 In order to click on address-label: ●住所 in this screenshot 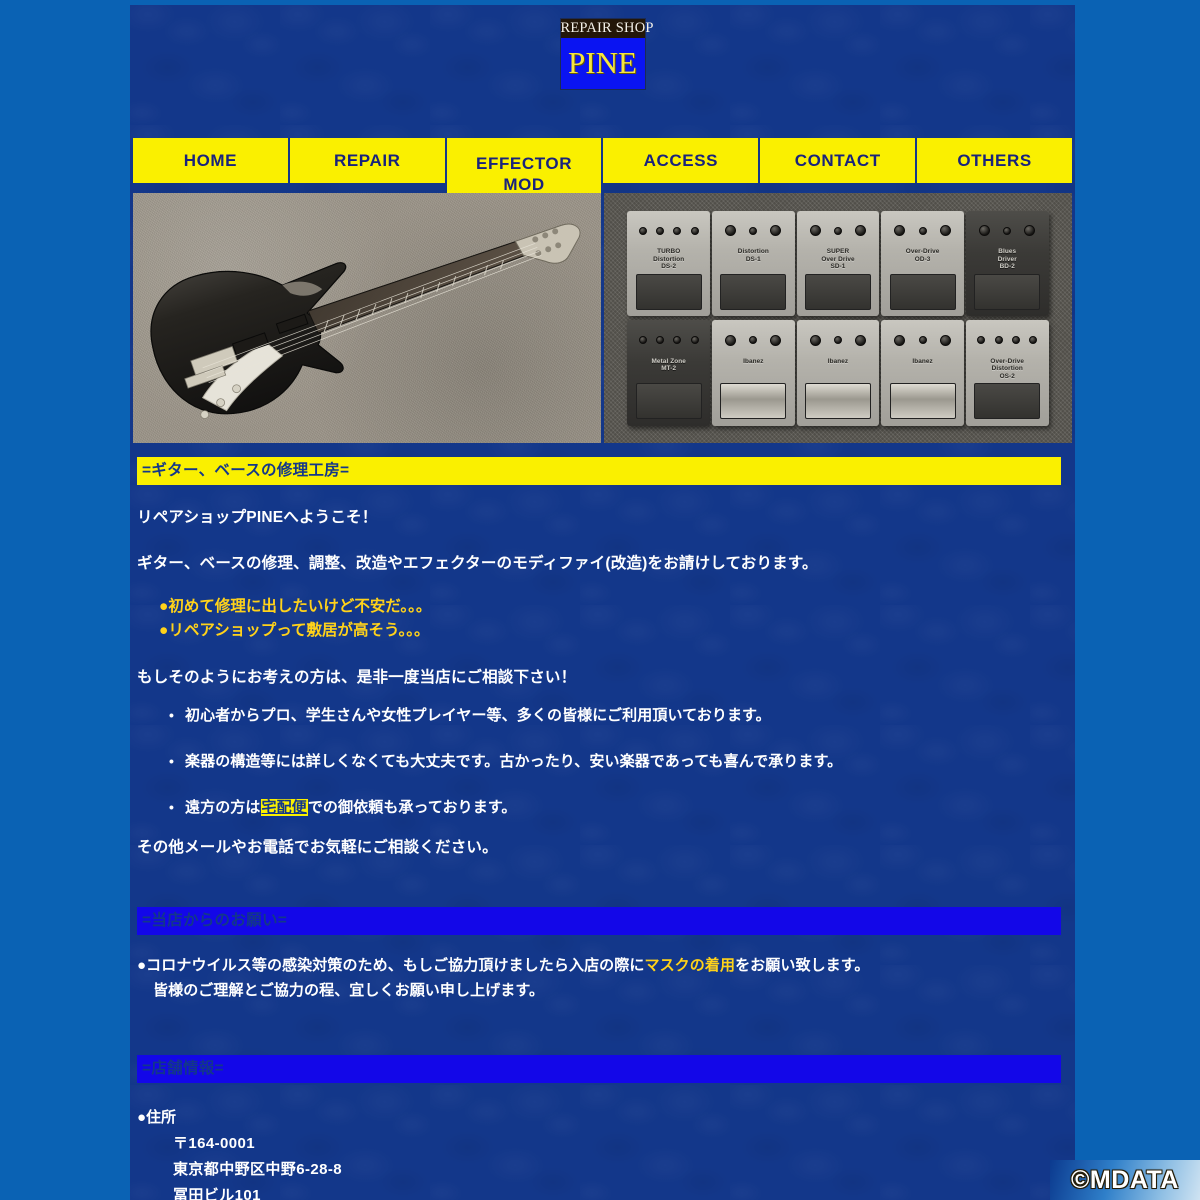, I will do `click(157, 1117)`.